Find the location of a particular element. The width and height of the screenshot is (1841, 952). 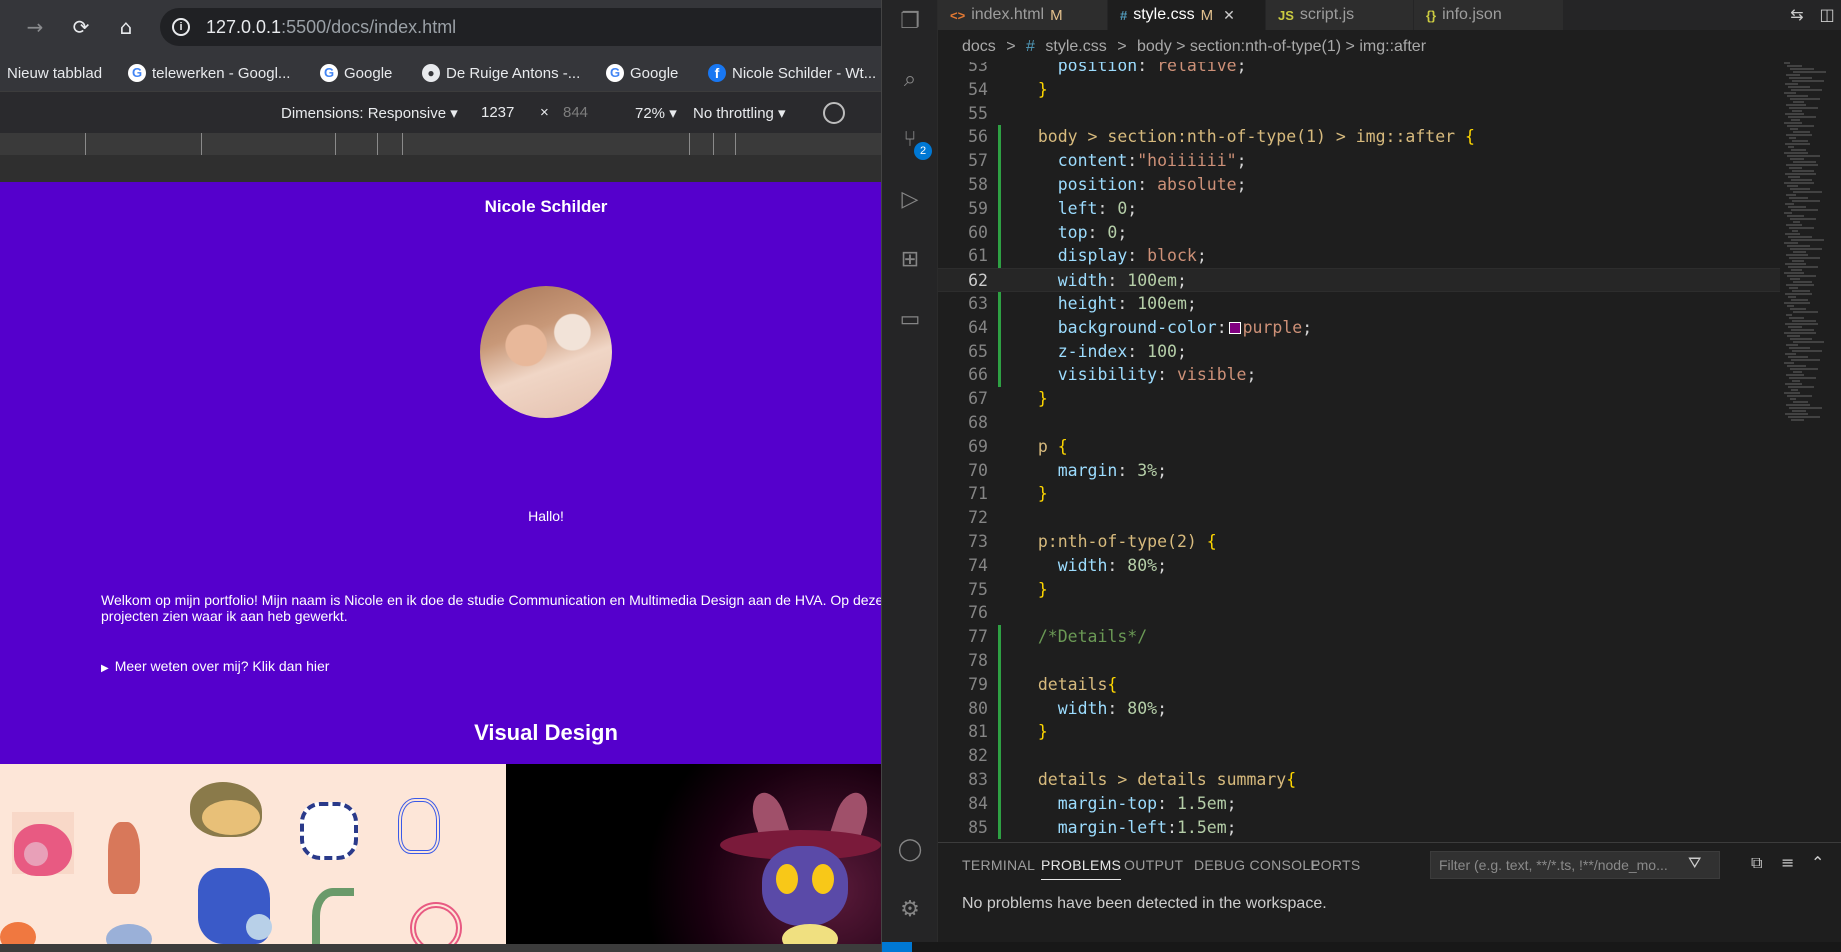

reload-icon: ⟳ is located at coordinates (81, 27).